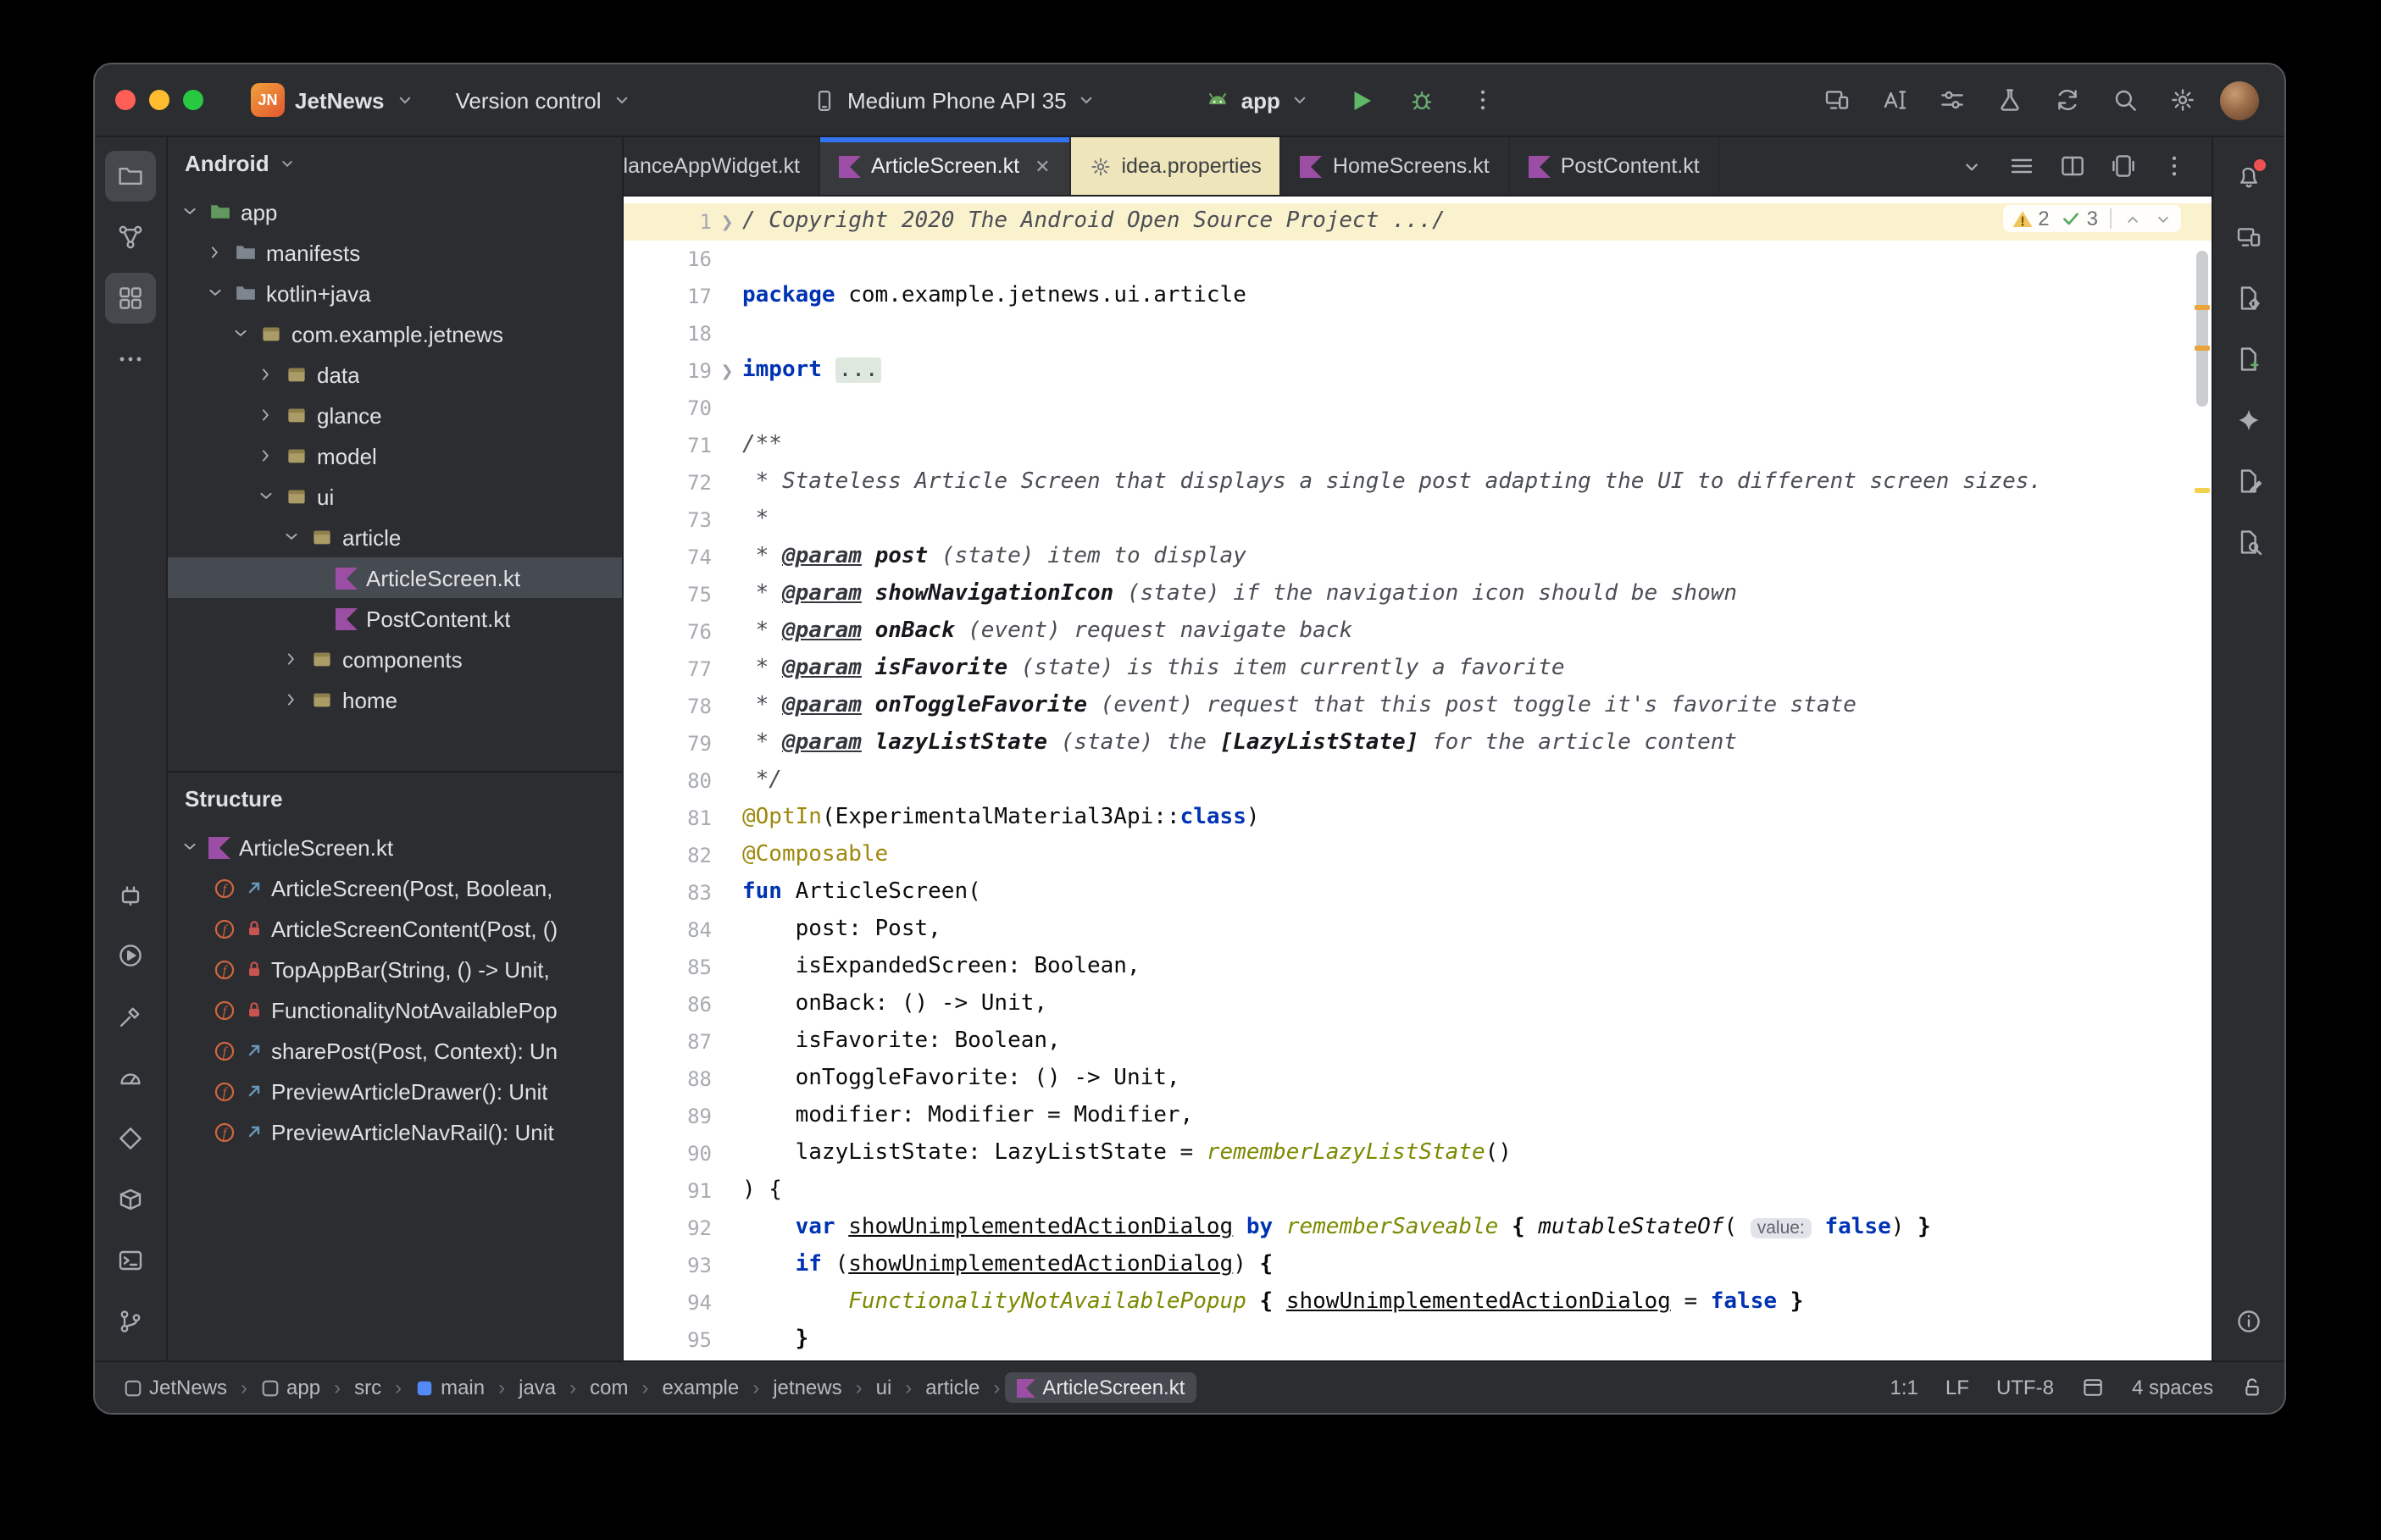 The image size is (2381, 1540). I want to click on zoom-window-button, so click(193, 100).